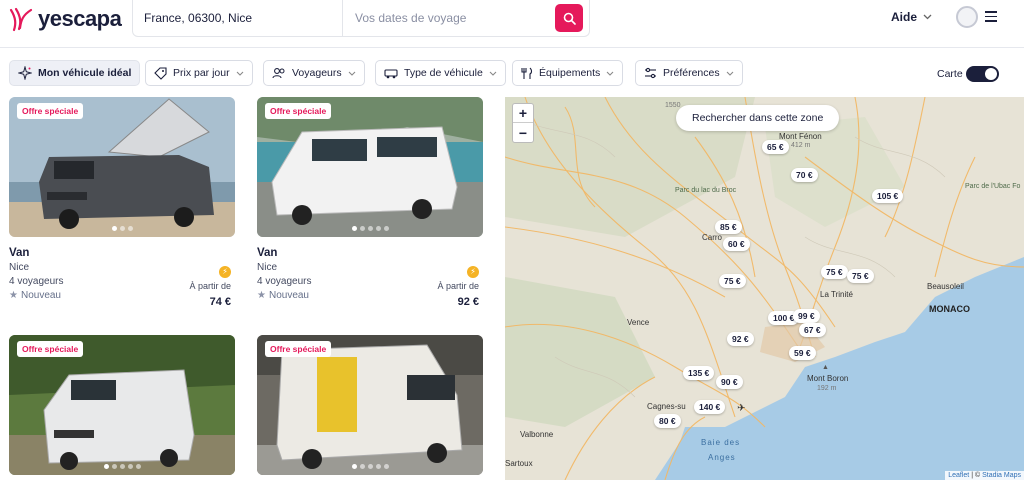  What do you see at coordinates (25, 73) in the screenshot?
I see `sparkle-icon` at bounding box center [25, 73].